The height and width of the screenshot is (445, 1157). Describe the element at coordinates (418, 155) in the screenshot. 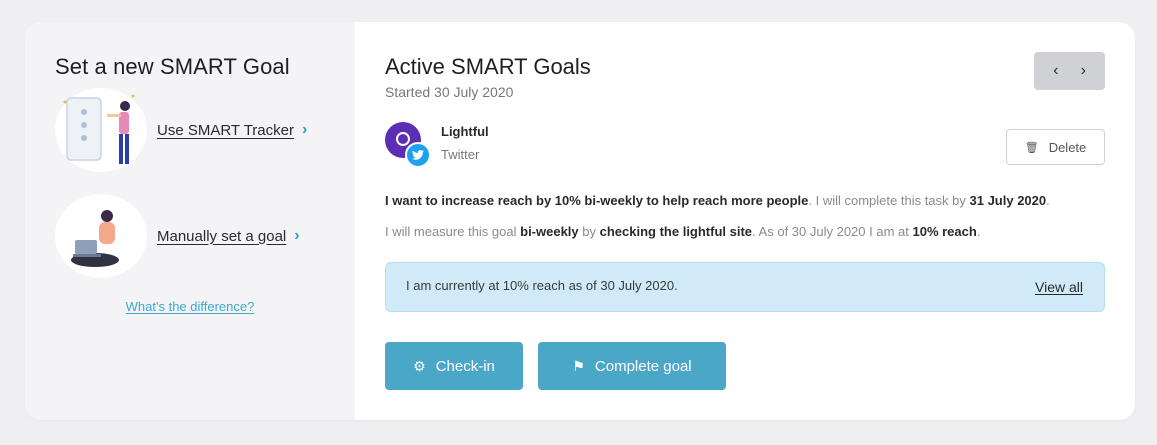

I see `twitter-icon` at that location.